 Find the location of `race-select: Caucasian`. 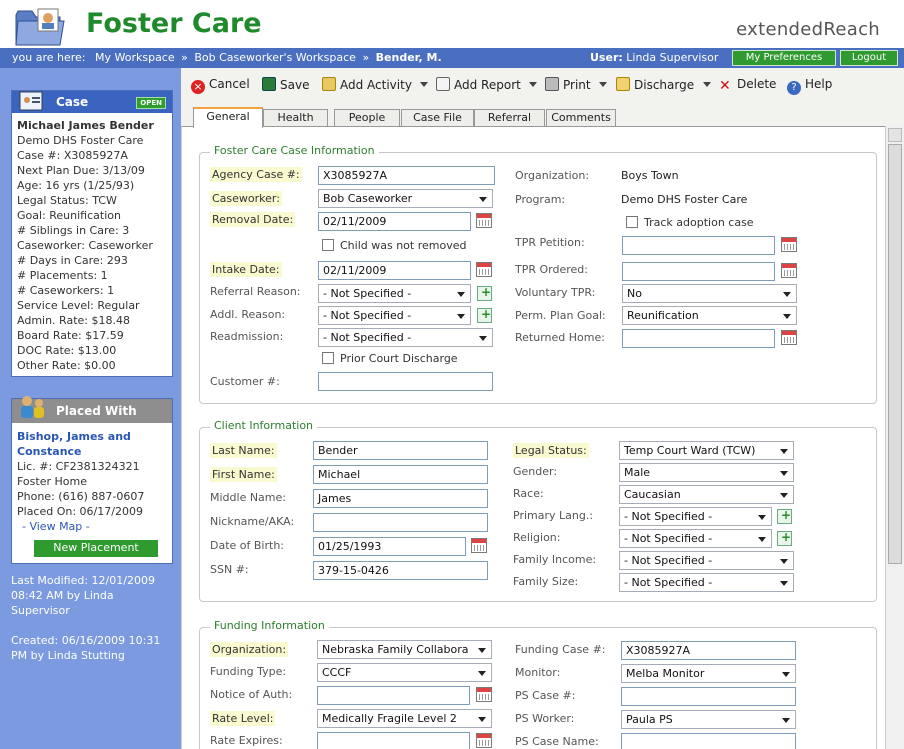

race-select: Caucasian is located at coordinates (706, 494).